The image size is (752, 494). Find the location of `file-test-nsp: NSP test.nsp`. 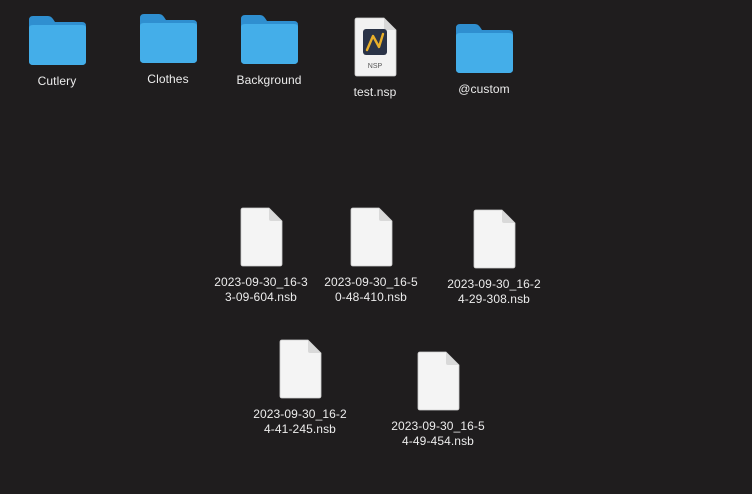

file-test-nsp: NSP test.nsp is located at coordinates (375, 58).